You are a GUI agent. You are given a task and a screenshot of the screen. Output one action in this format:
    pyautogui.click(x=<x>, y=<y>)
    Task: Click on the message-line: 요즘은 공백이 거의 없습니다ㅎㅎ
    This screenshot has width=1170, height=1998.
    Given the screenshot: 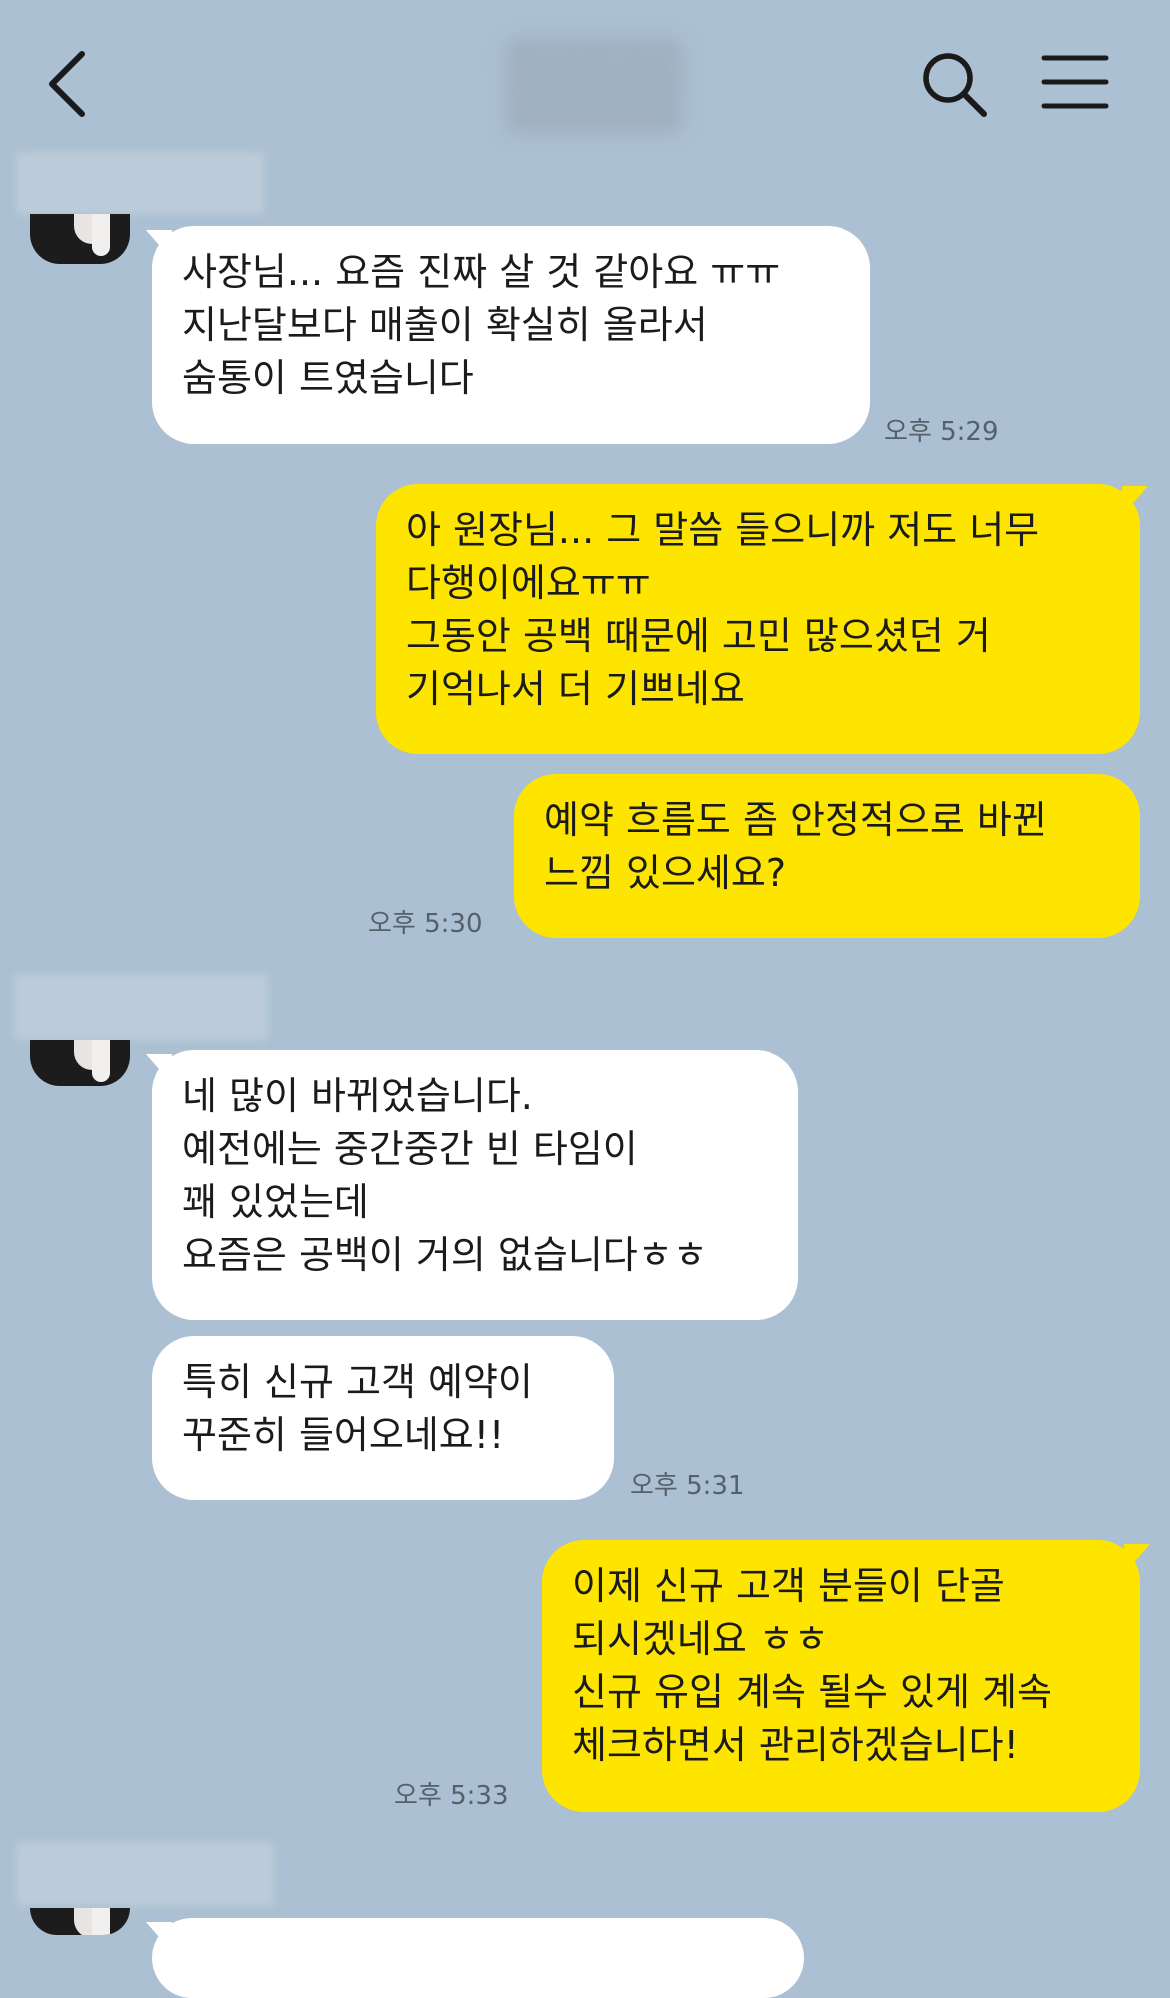 What is the action you would take?
    pyautogui.click(x=445, y=1255)
    